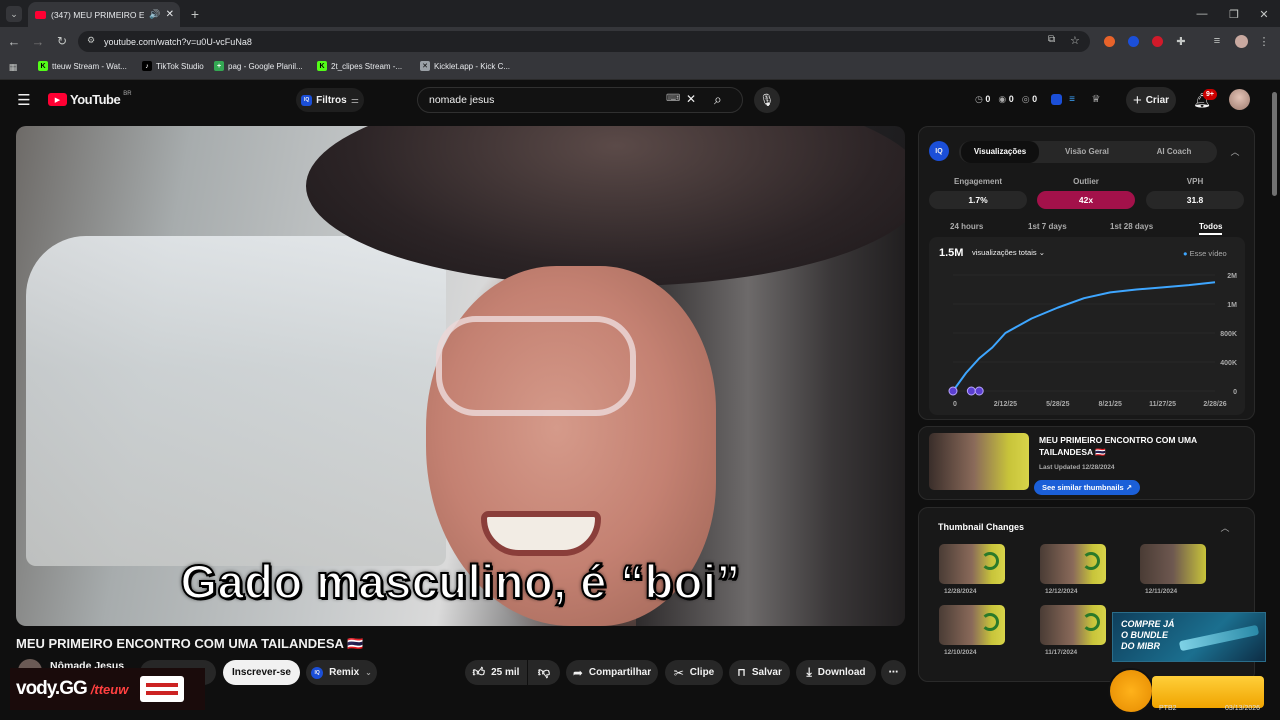 The width and height of the screenshot is (1280, 720). What do you see at coordinates (1234, 14) in the screenshot?
I see `restore-icon: ❐` at bounding box center [1234, 14].